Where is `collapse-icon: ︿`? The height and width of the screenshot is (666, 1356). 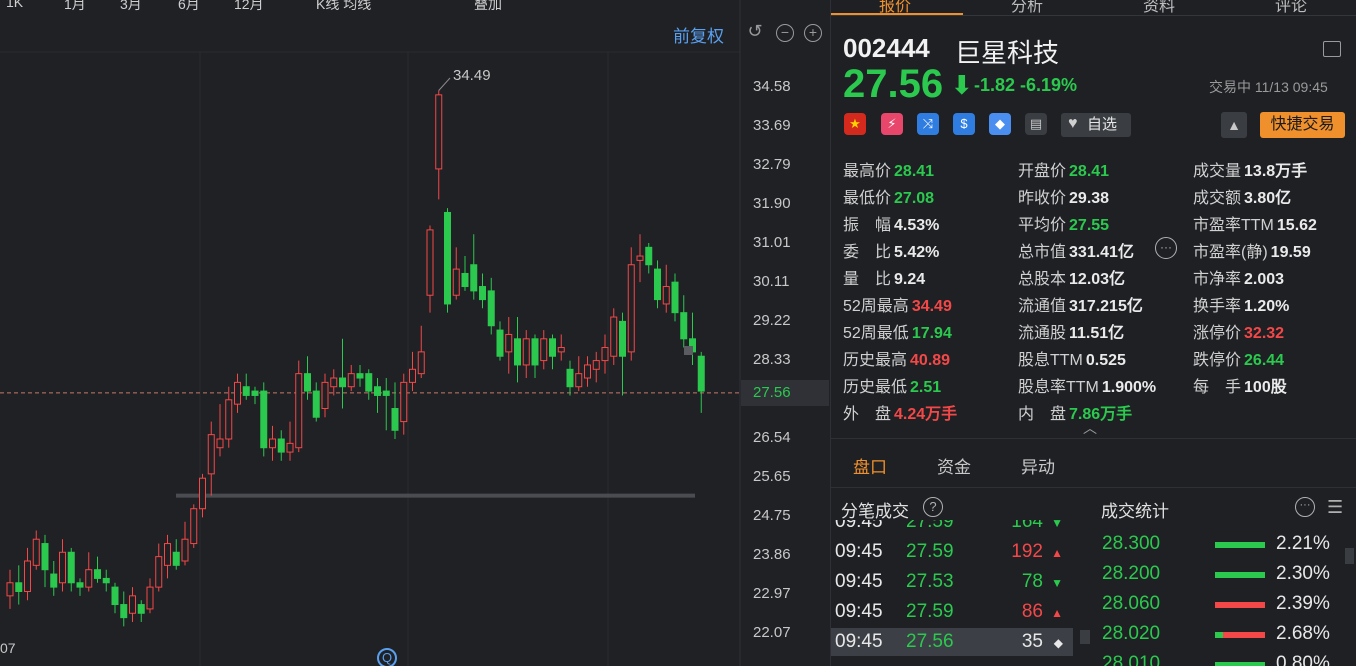 collapse-icon: ︿ is located at coordinates (1090, 428).